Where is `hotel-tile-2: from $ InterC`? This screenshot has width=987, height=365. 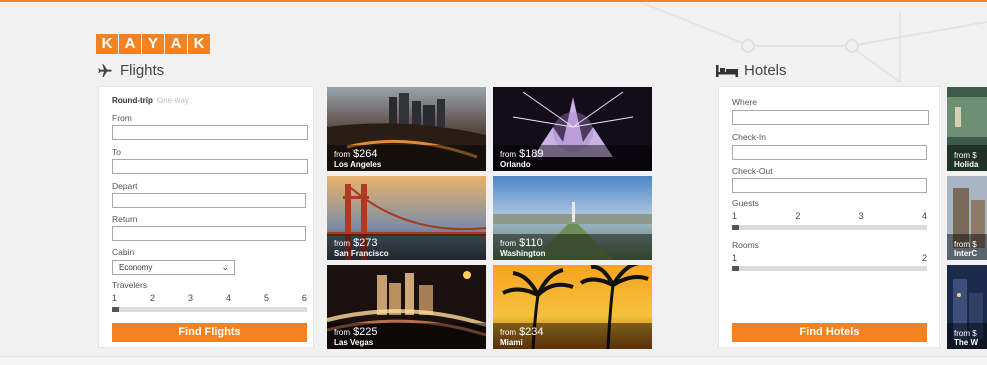 hotel-tile-2: from $ InterC is located at coordinates (967, 218).